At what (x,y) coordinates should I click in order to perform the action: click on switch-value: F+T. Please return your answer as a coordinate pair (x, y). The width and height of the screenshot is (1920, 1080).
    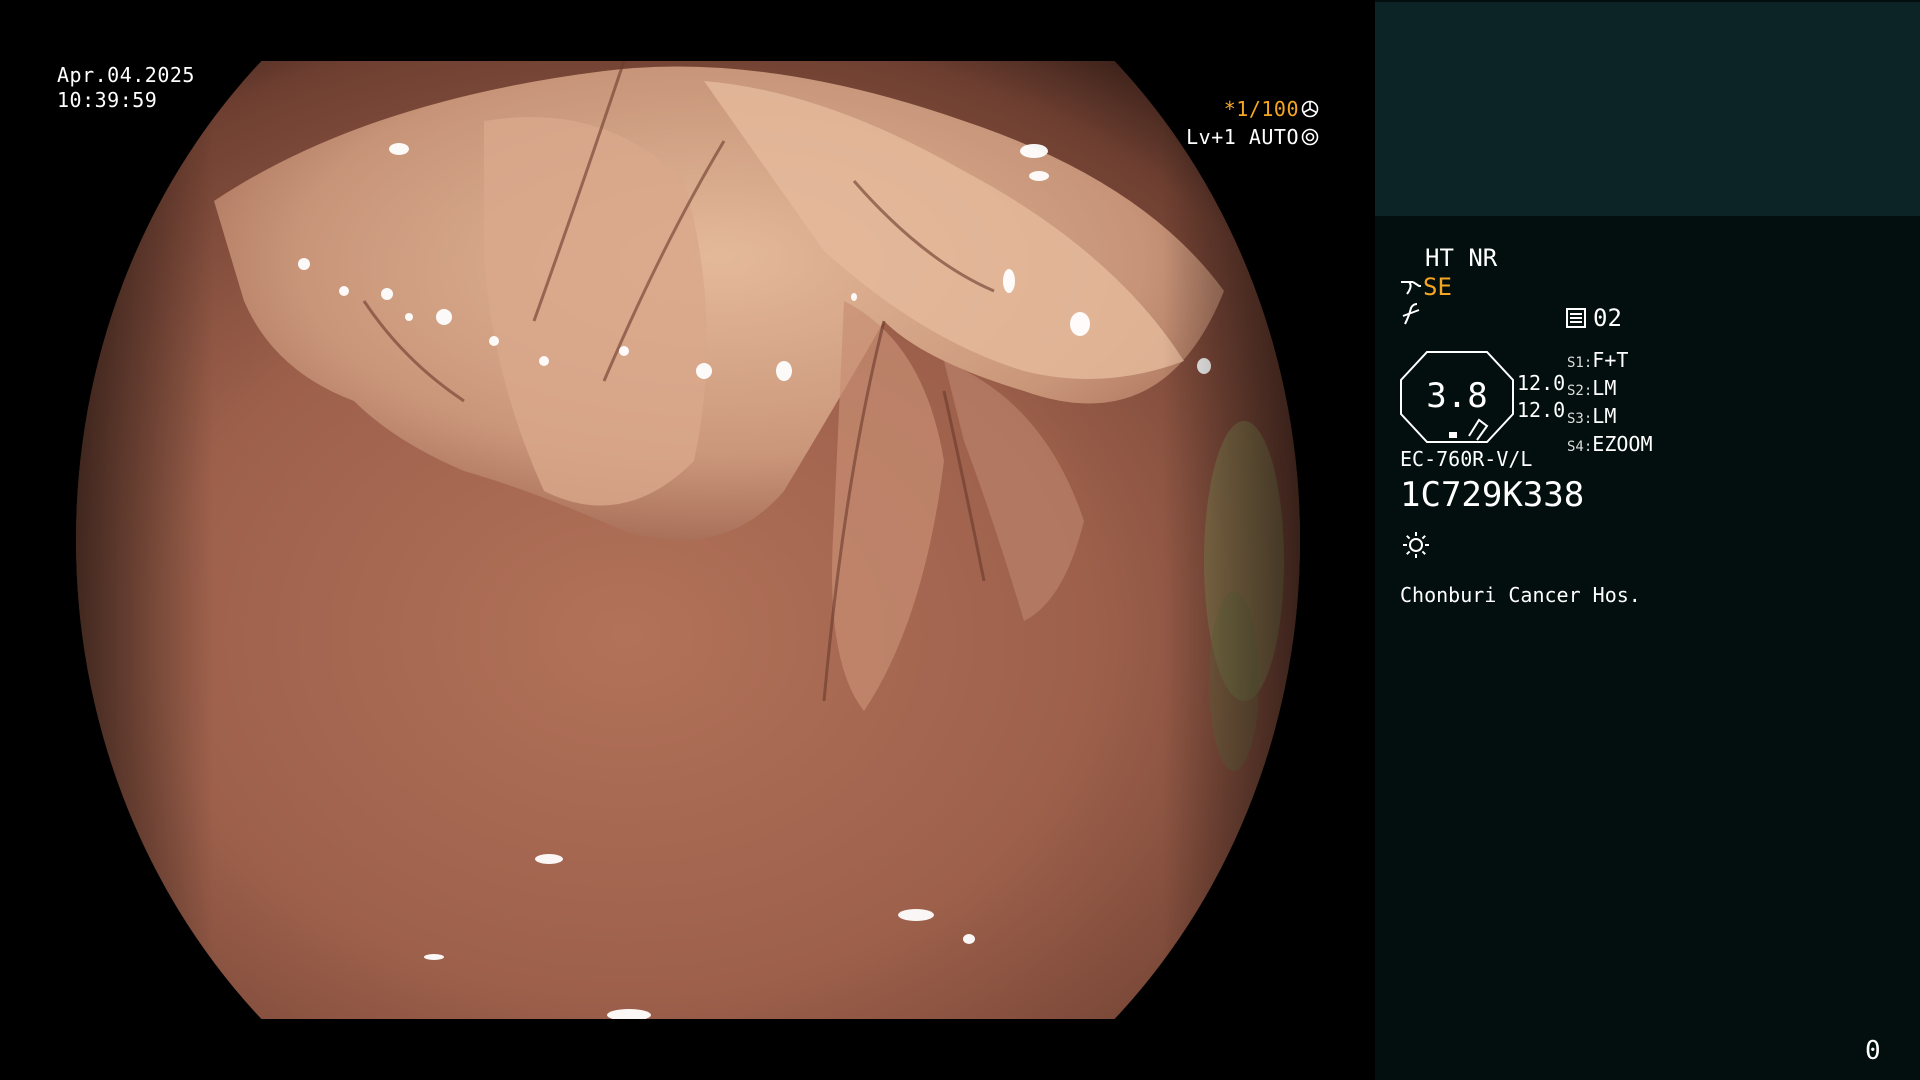
    Looking at the image, I should click on (1610, 360).